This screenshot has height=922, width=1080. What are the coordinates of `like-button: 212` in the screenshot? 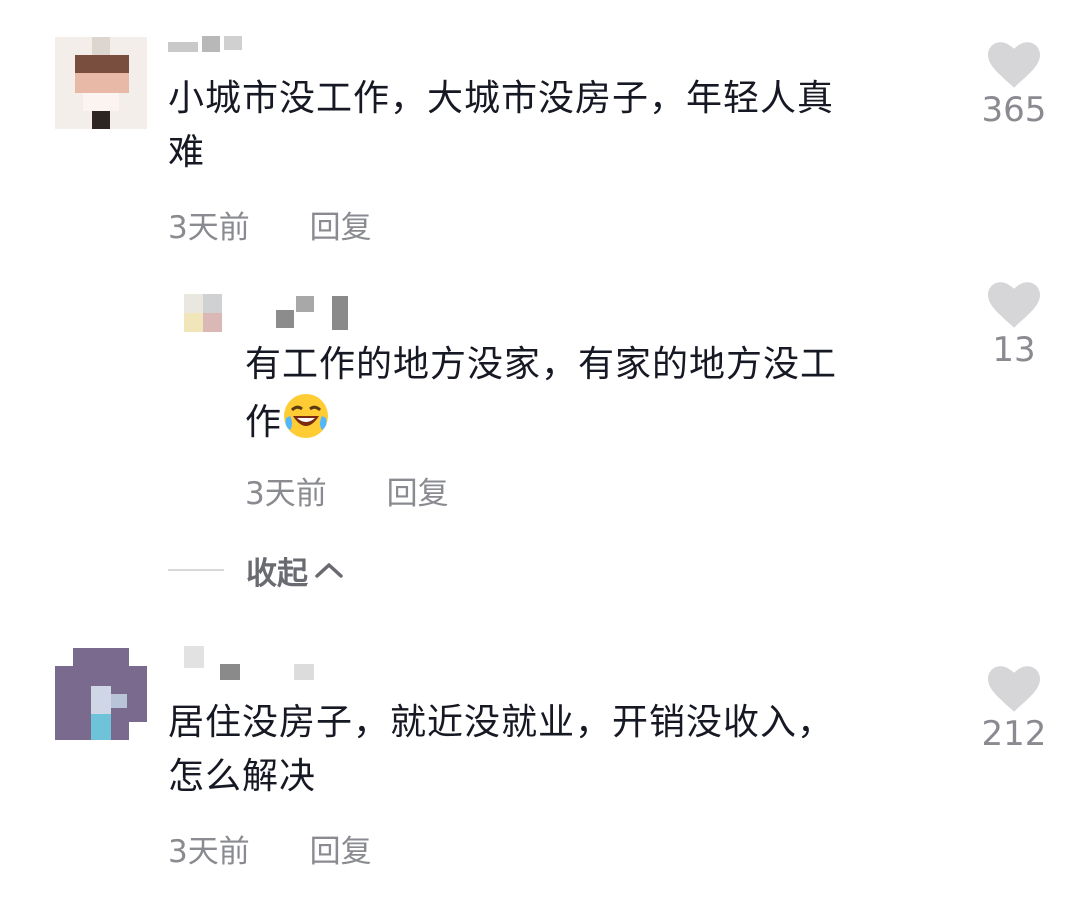 It's located at (1014, 710).